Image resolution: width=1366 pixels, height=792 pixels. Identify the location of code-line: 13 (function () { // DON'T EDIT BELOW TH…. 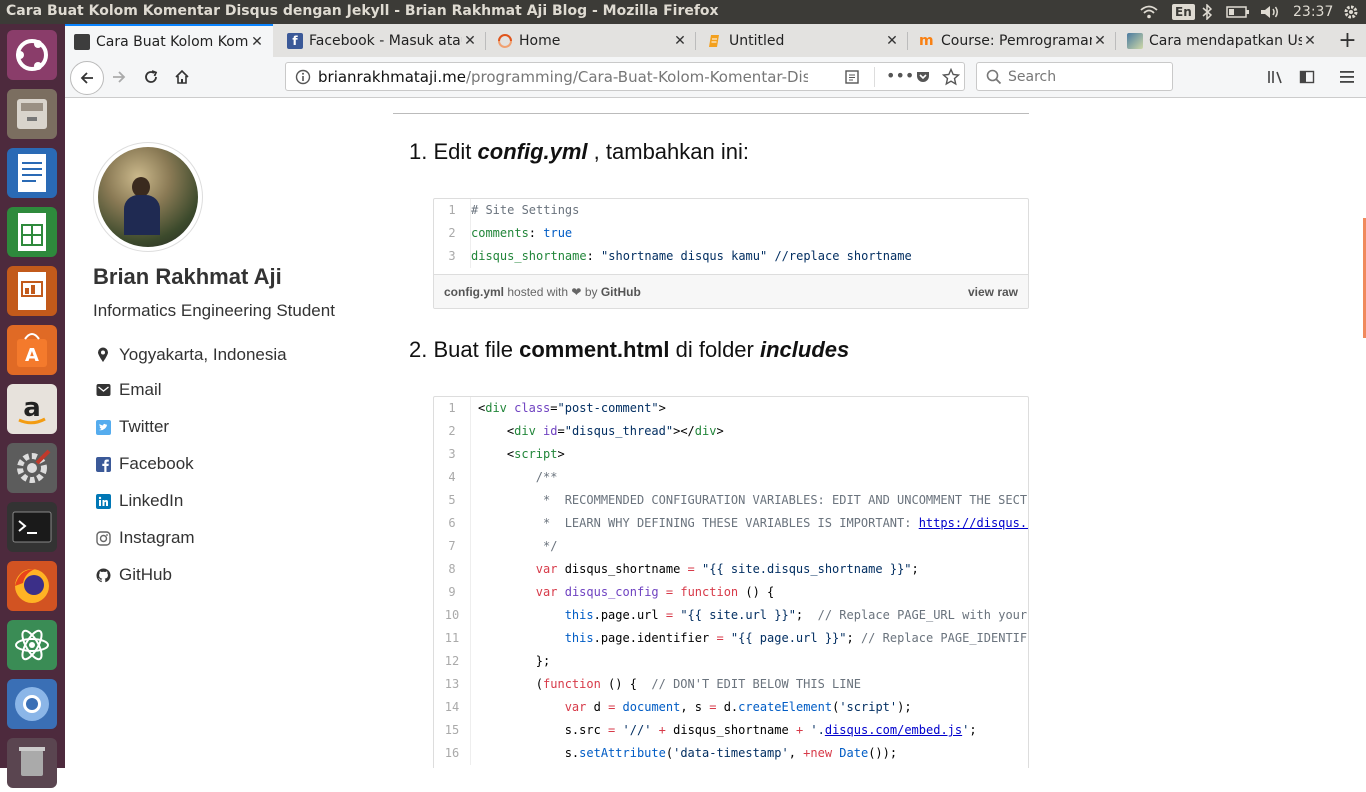
(731, 684).